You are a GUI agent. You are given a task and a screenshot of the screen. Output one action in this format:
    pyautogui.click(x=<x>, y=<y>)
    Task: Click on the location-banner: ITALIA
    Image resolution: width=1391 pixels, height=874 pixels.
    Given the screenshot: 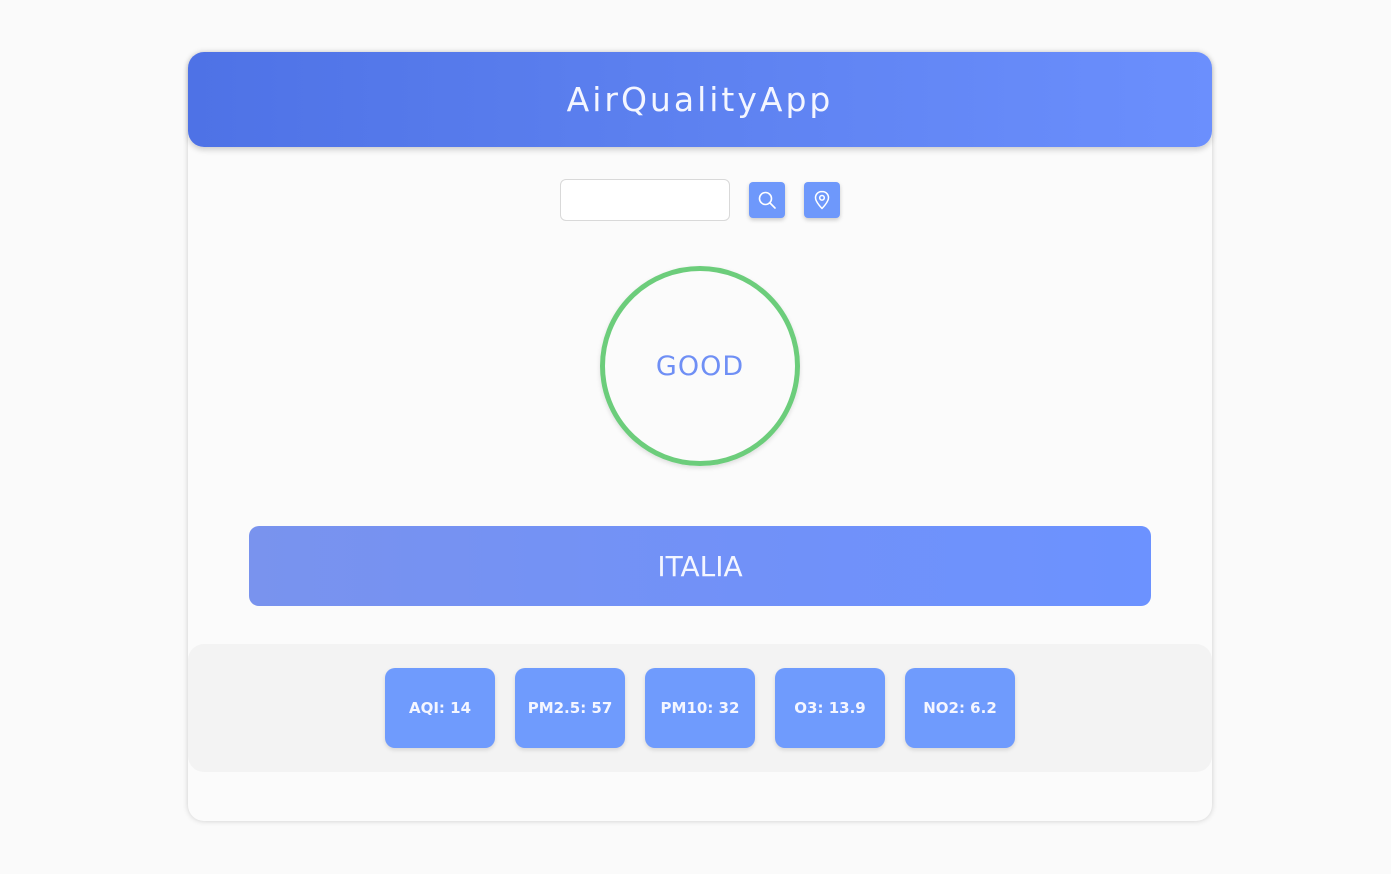 What is the action you would take?
    pyautogui.click(x=700, y=566)
    